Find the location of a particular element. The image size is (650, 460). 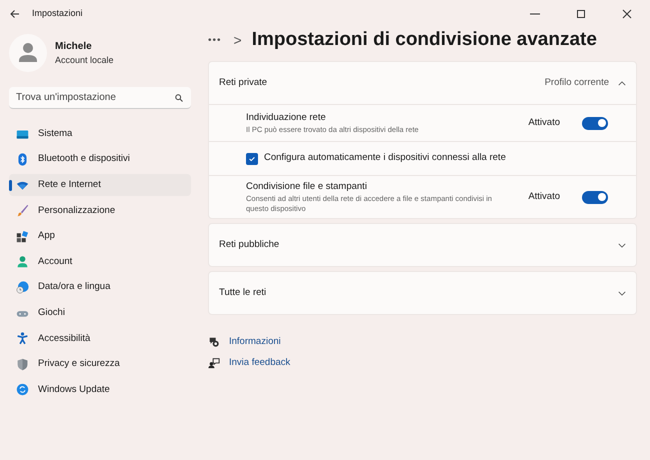

monitor-icon is located at coordinates (22, 134).